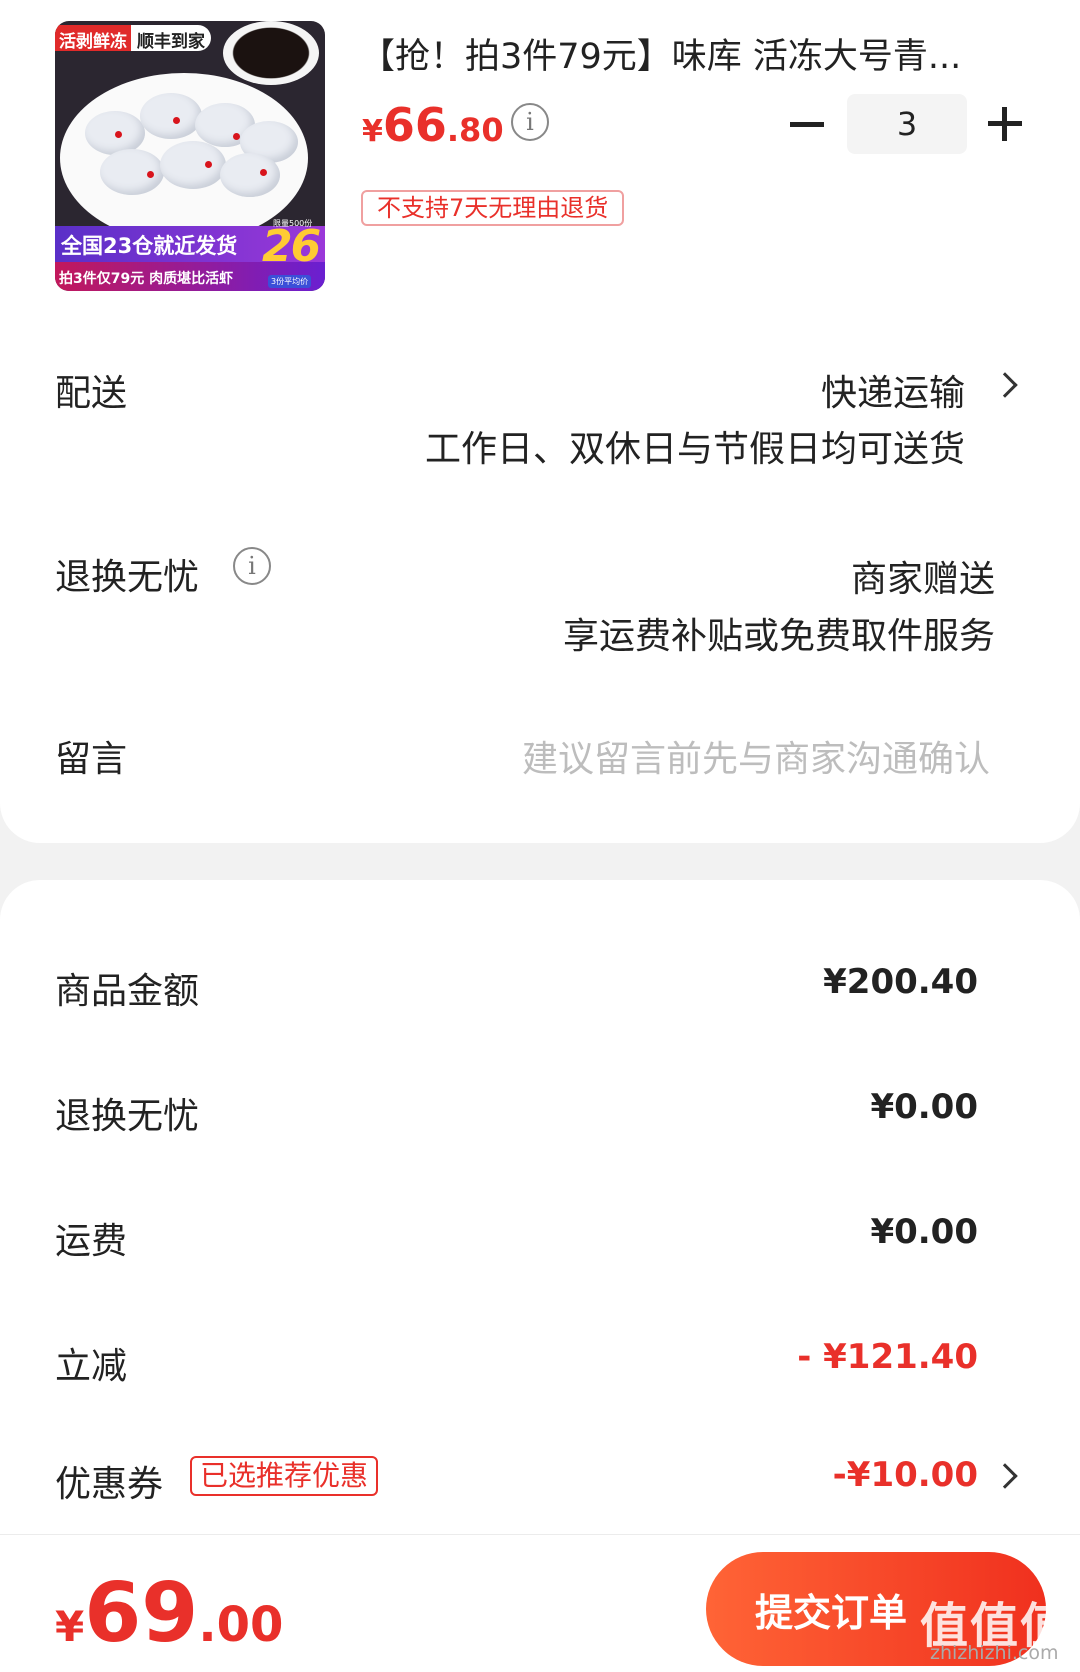 The width and height of the screenshot is (1080, 1672). What do you see at coordinates (694, 449) in the screenshot?
I see `delivery-detail: 工作日、双休日与节假日均可送货` at bounding box center [694, 449].